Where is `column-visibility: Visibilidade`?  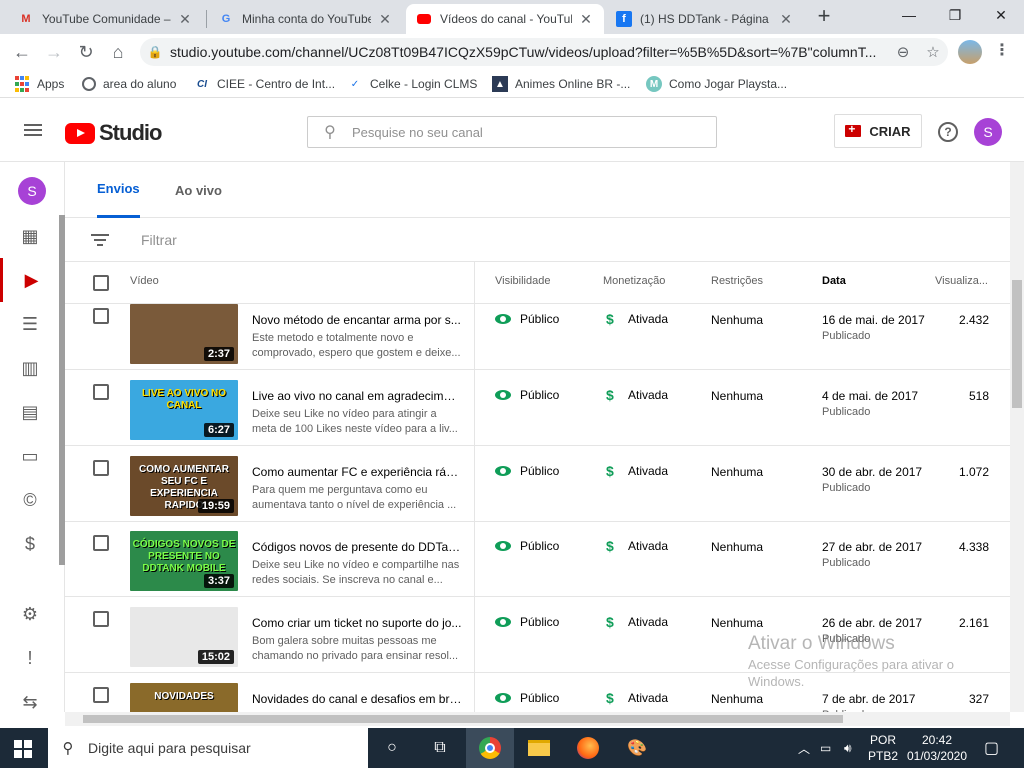 column-visibility: Visibilidade is located at coordinates (522, 283).